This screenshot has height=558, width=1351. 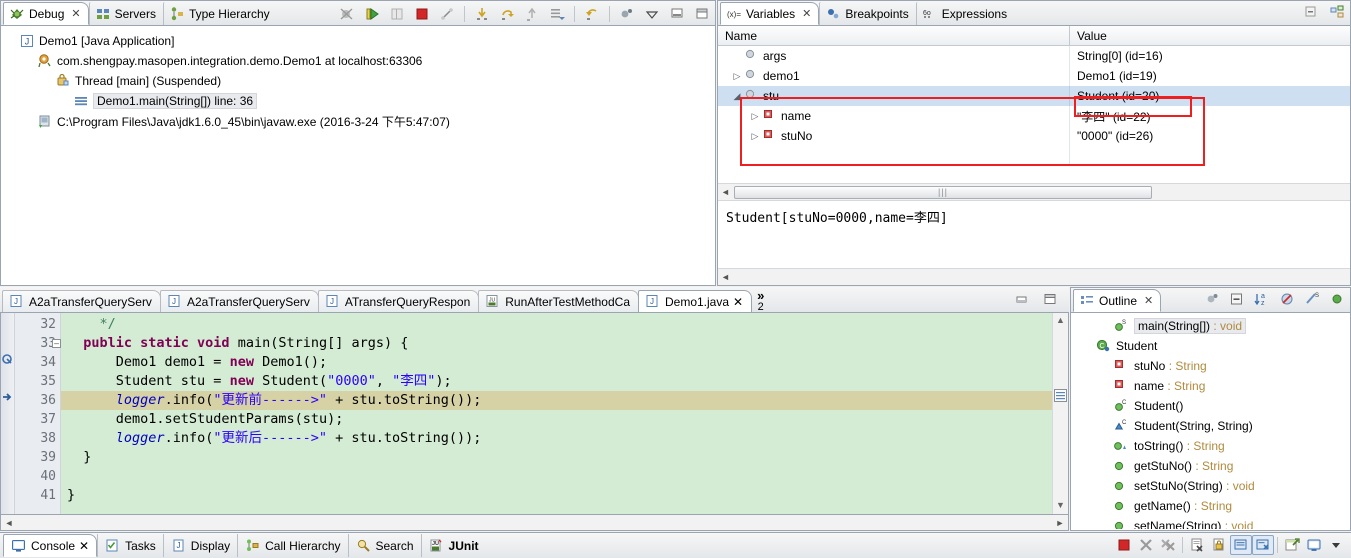 What do you see at coordinates (1237, 299) in the screenshot?
I see `collapse-all-icon` at bounding box center [1237, 299].